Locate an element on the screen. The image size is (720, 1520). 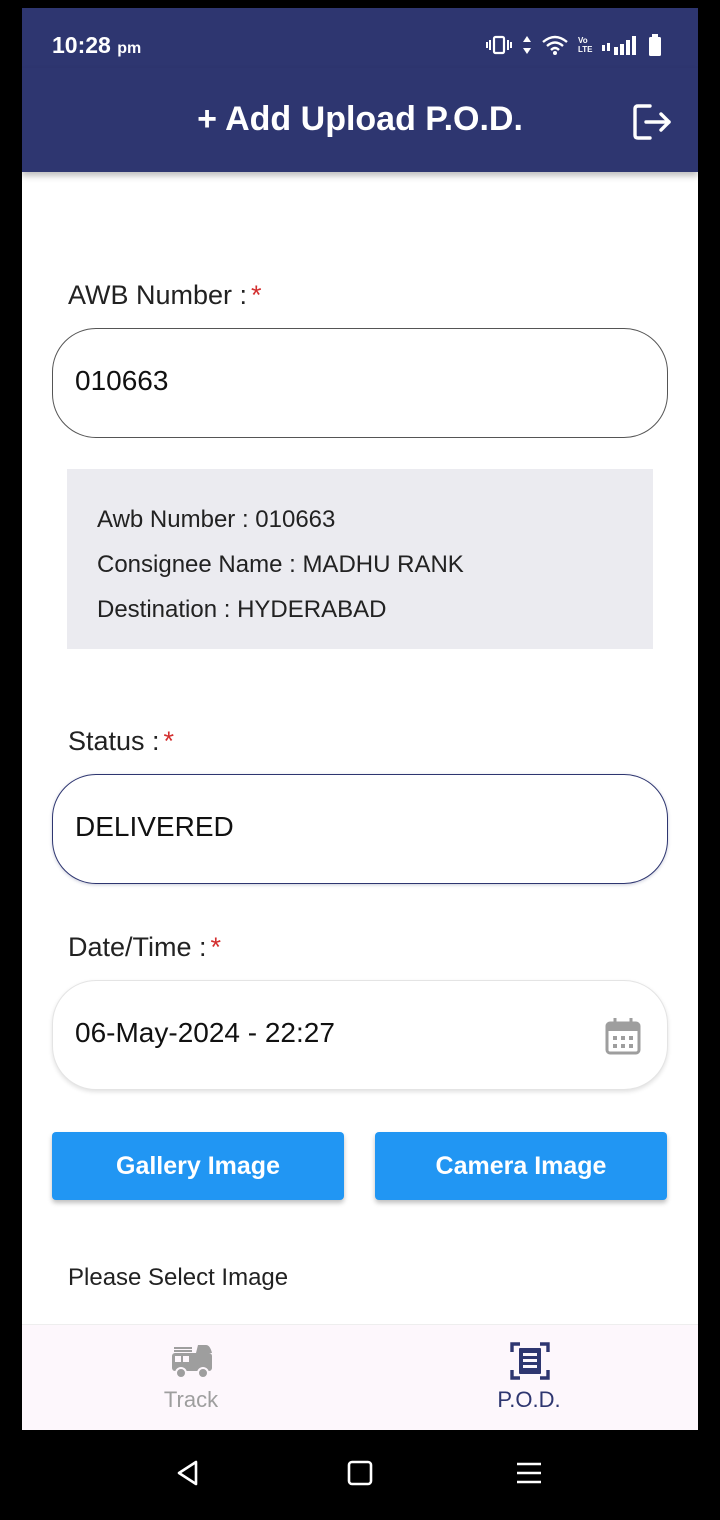
awb-number-input: 010663 is located at coordinates (360, 383).